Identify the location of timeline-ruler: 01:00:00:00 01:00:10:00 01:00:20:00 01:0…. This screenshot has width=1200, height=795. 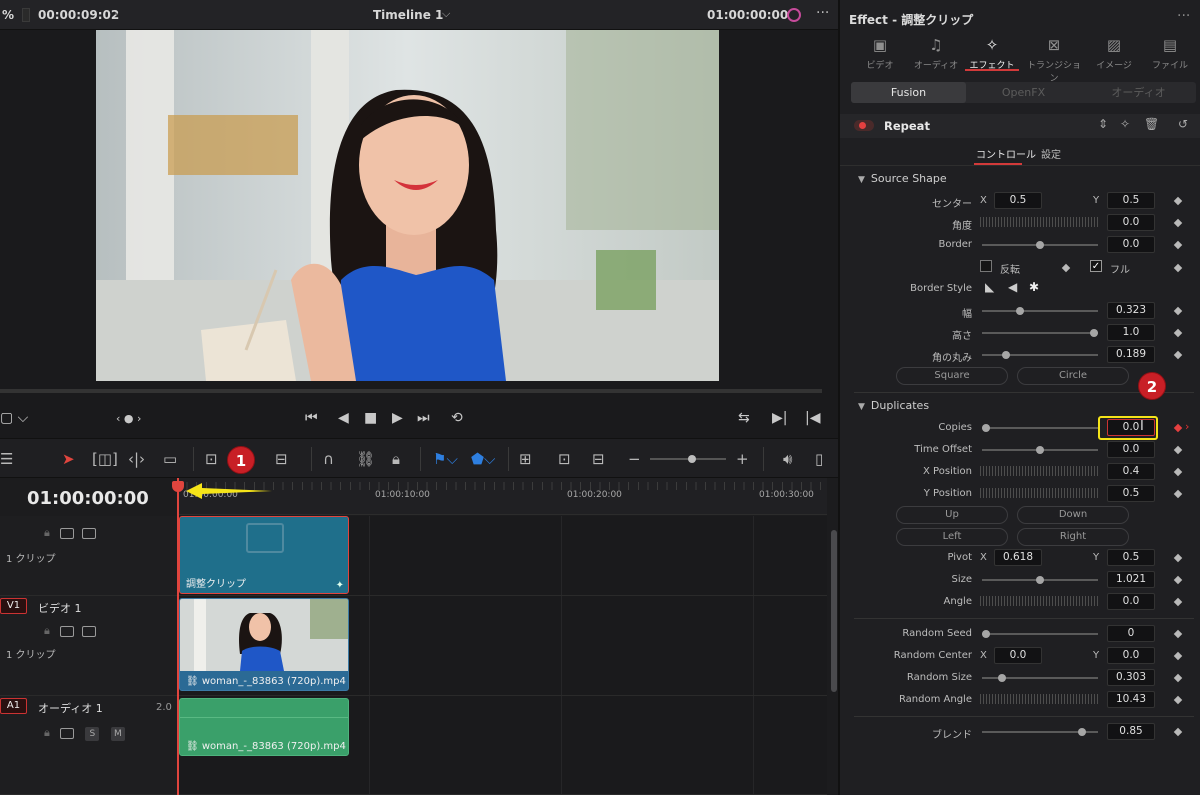
(502, 496).